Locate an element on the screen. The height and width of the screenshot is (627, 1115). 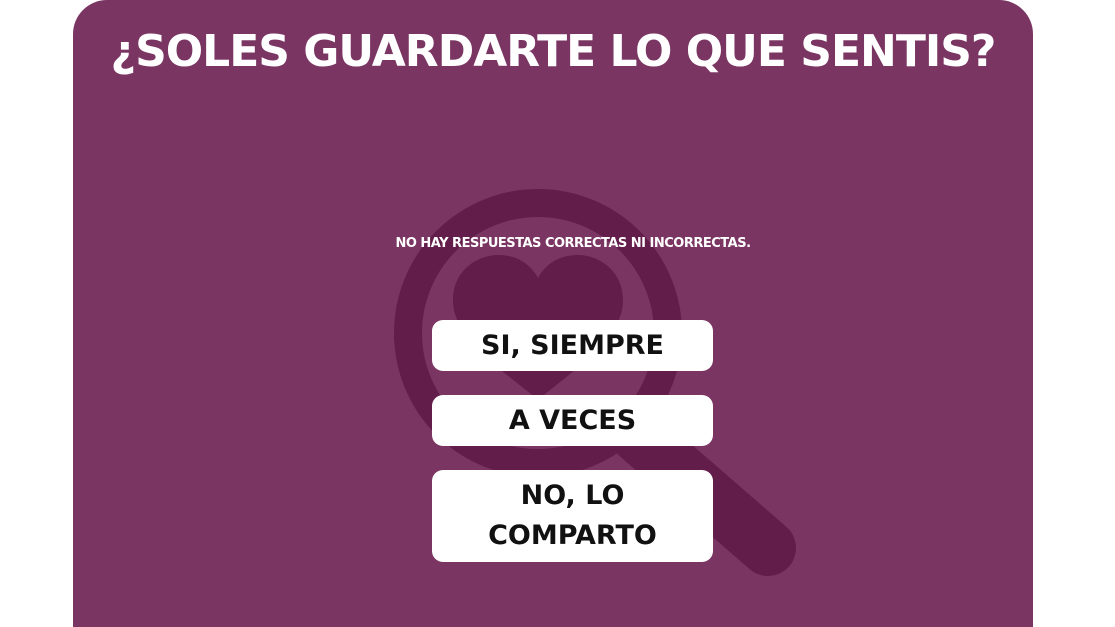
answer-option-share: NO, LO COMPARTO is located at coordinates (572, 516).